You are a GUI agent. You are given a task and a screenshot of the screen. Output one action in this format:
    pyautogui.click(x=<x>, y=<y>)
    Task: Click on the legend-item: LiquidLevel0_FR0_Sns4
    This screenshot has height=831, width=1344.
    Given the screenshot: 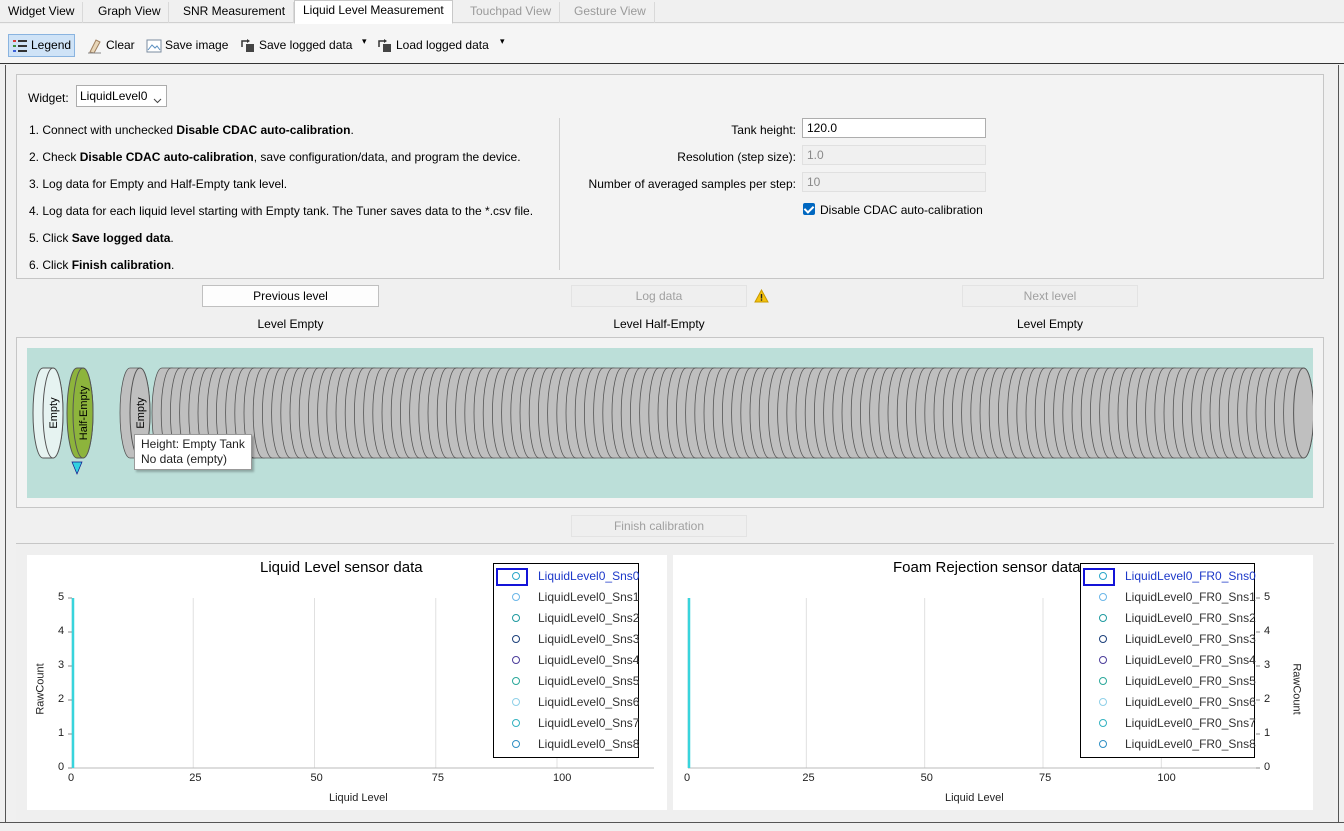 What is the action you would take?
    pyautogui.click(x=1168, y=660)
    